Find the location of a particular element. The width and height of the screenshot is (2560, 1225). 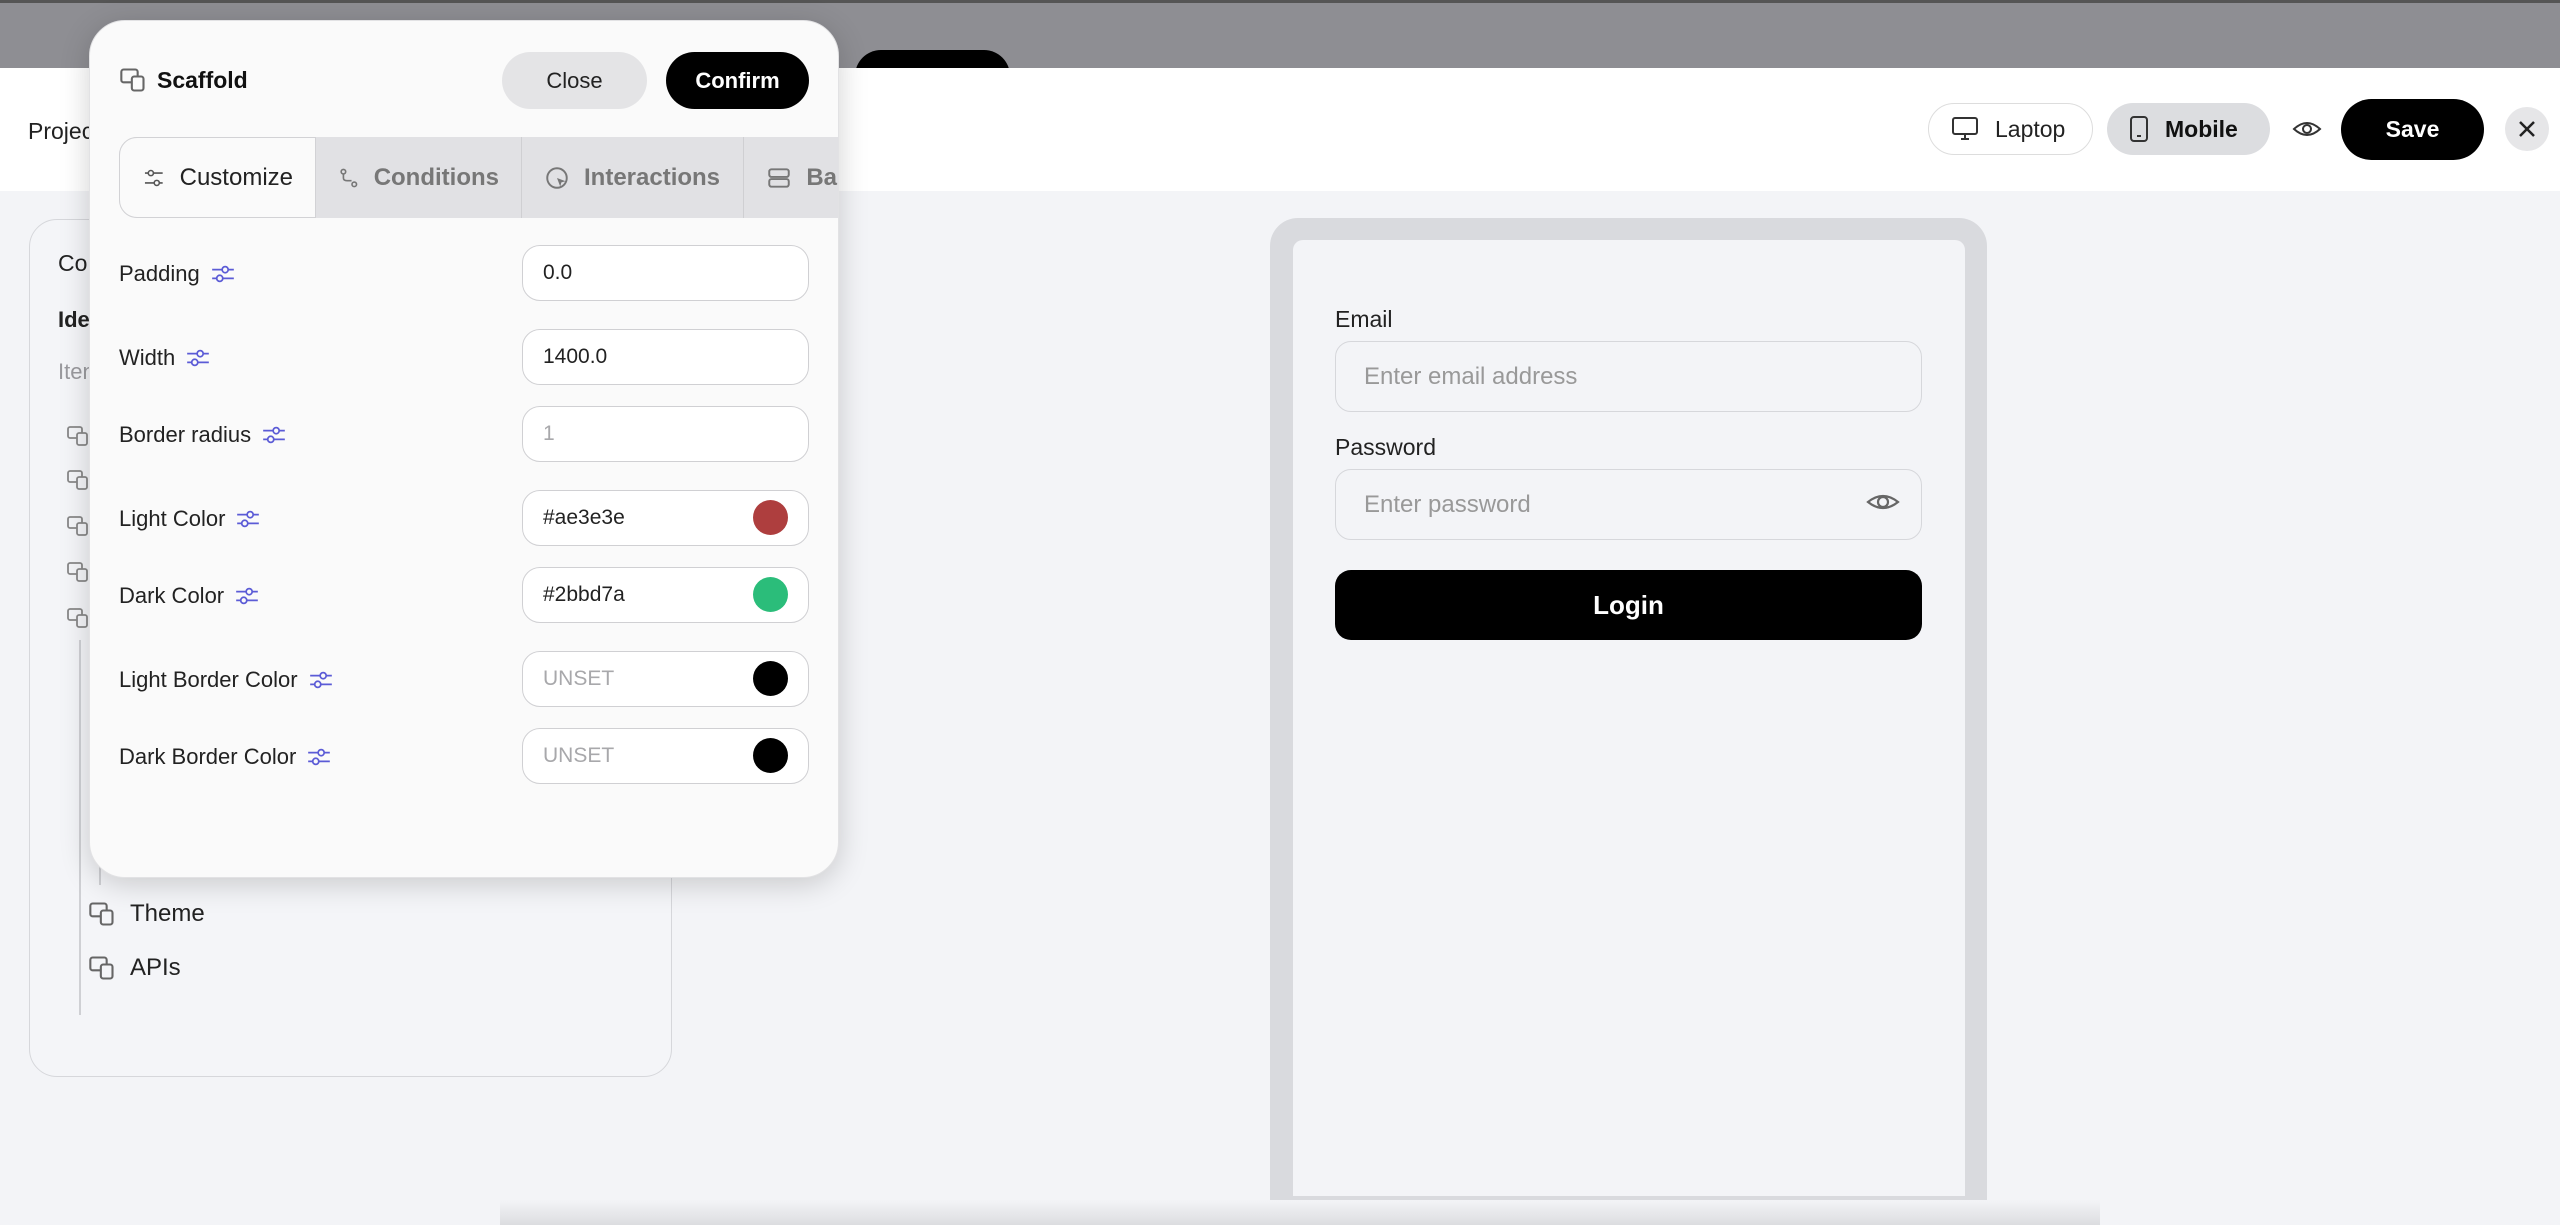

tab-label: Ba is located at coordinates (821, 177).